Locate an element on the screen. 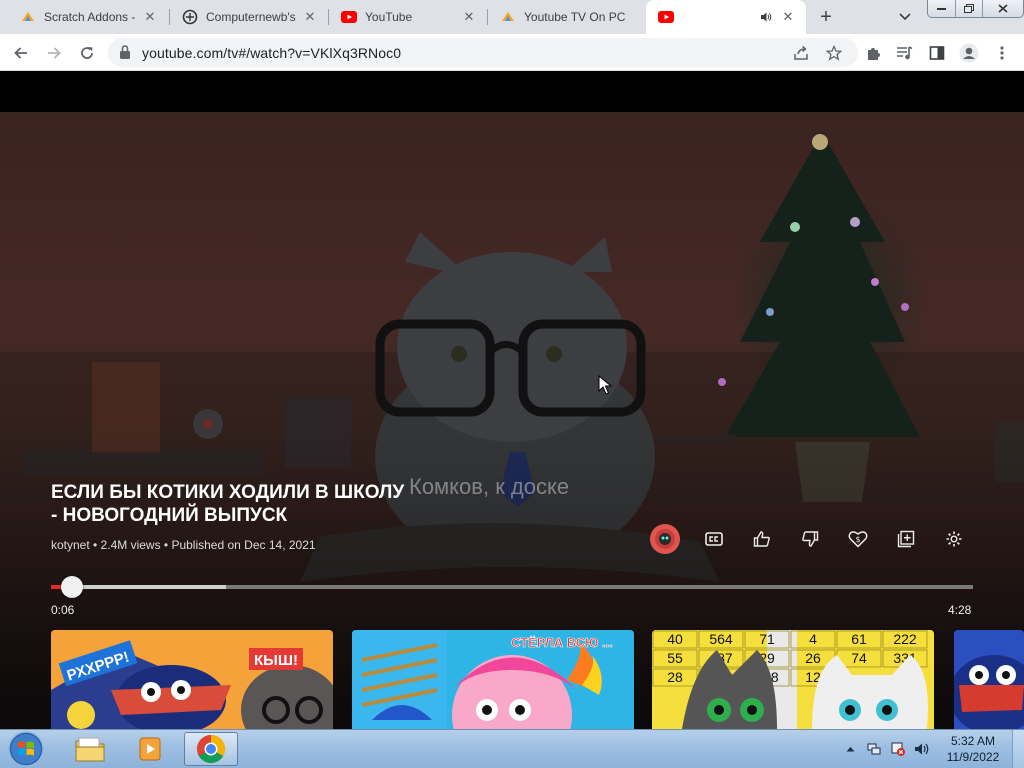 This screenshot has height=768, width=1024. network-icon is located at coordinates (874, 749).